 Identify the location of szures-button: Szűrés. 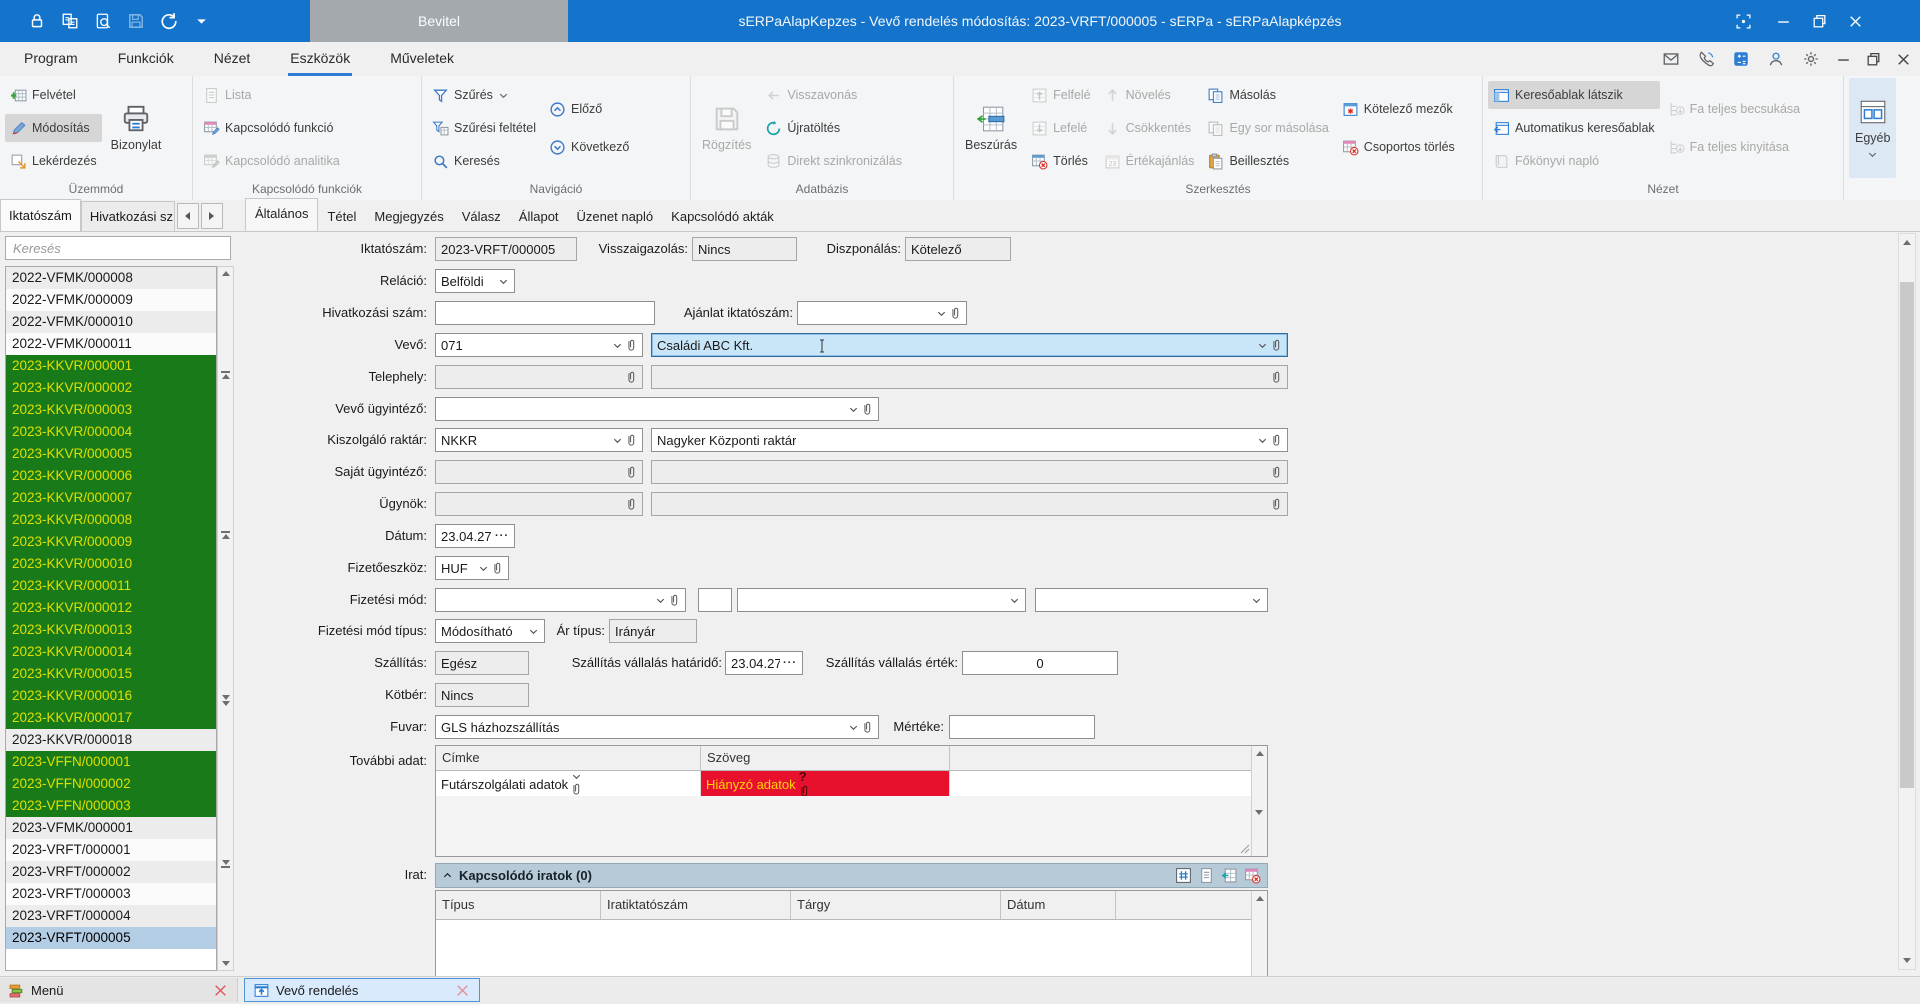
(484, 95).